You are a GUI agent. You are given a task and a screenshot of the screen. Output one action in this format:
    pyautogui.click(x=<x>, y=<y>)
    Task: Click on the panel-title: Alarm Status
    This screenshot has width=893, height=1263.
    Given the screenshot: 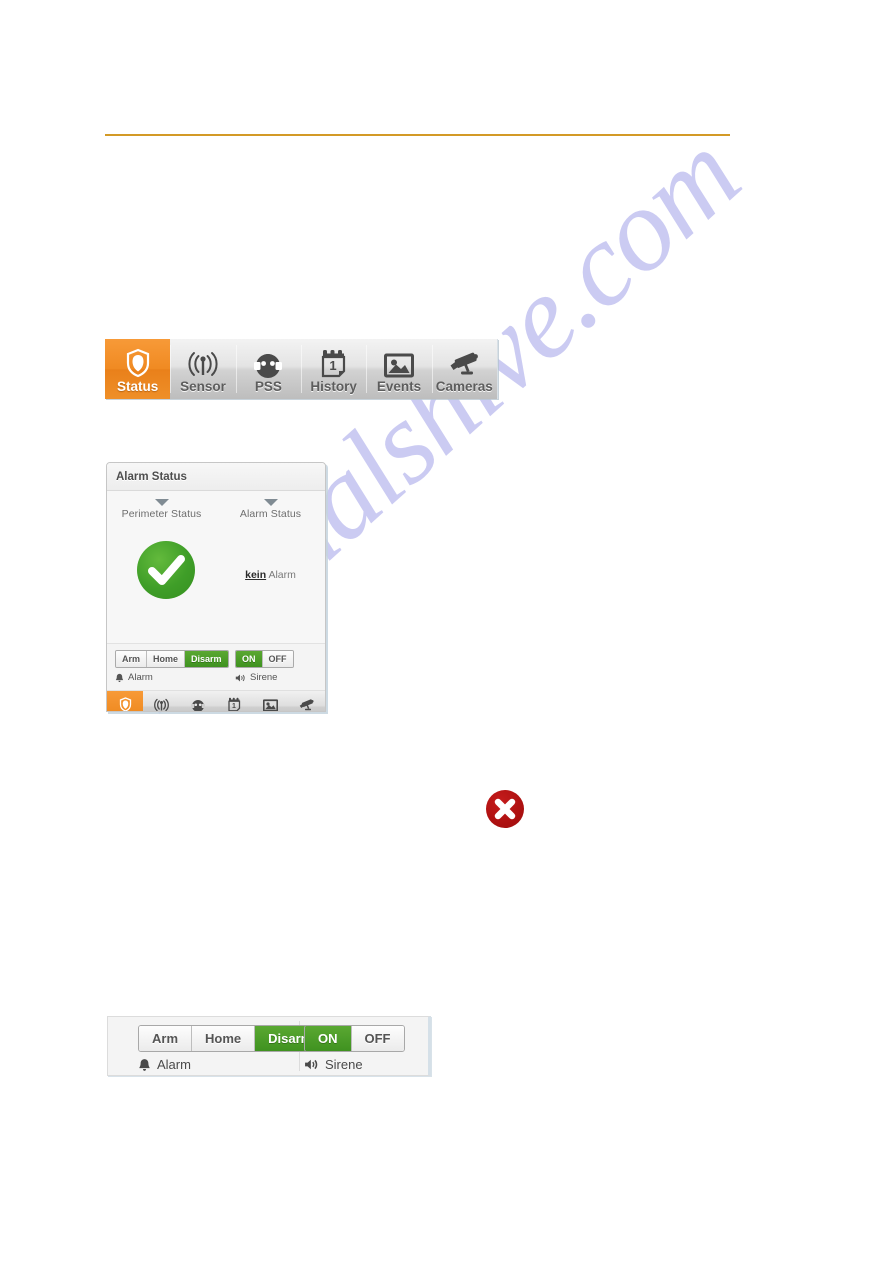 What is the action you would take?
    pyautogui.click(x=151, y=476)
    